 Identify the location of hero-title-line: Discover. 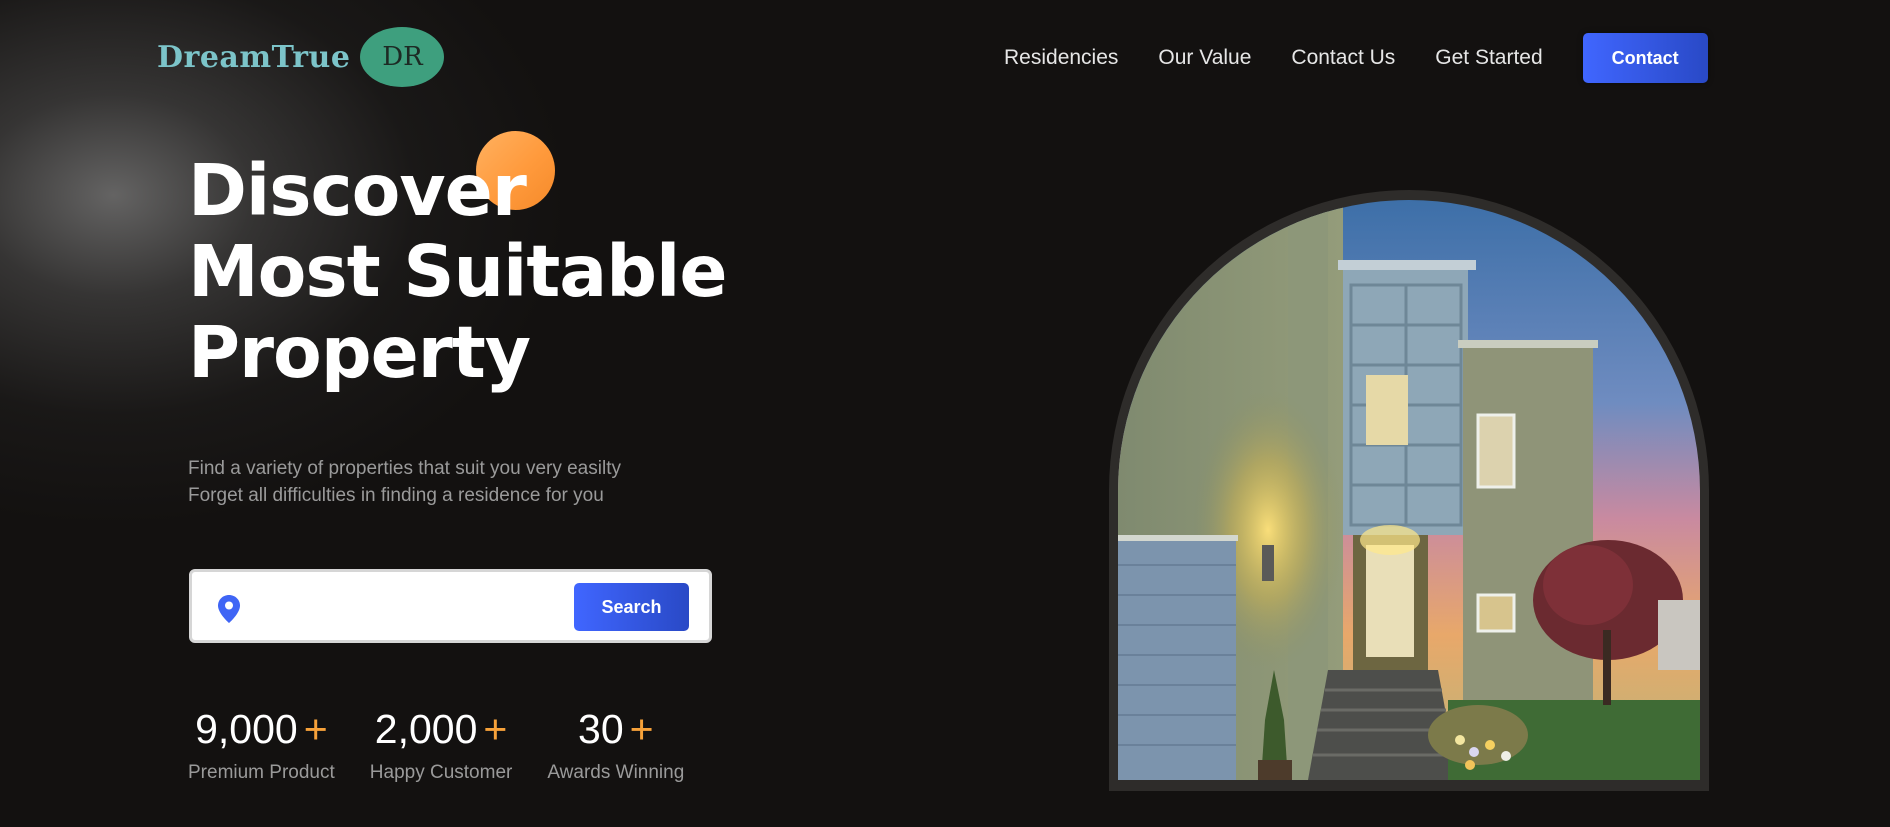
(357, 190).